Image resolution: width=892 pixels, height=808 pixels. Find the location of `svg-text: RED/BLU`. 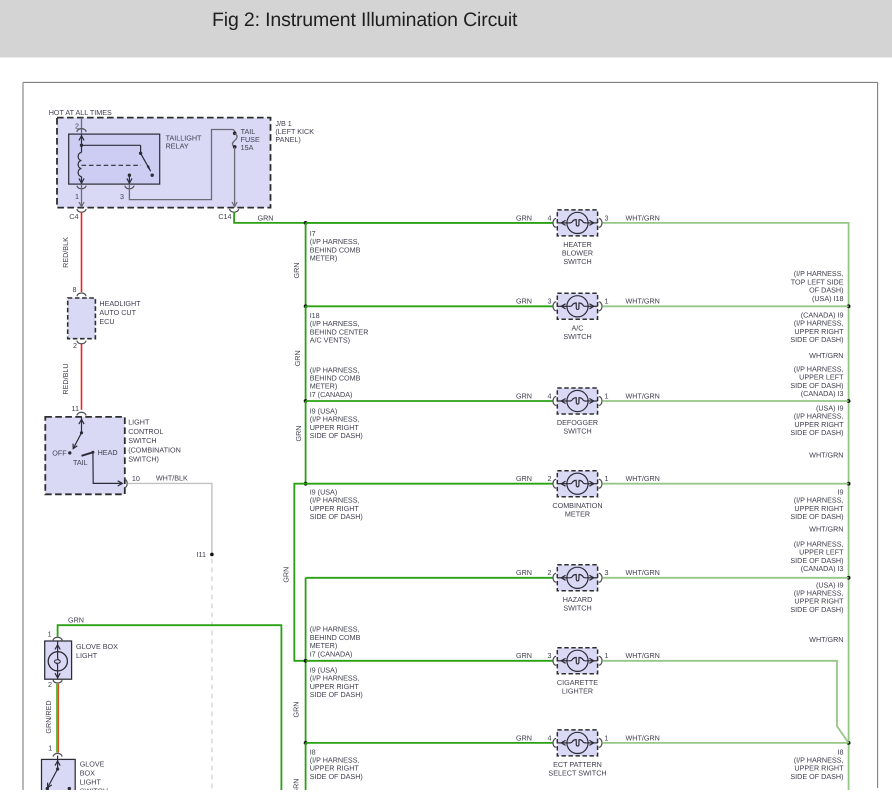

svg-text: RED/BLU is located at coordinates (65, 378).